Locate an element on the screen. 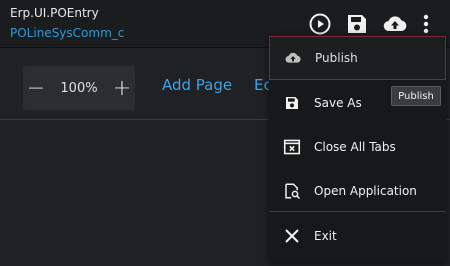  menu-item-open-application: Open Application is located at coordinates (357, 191).